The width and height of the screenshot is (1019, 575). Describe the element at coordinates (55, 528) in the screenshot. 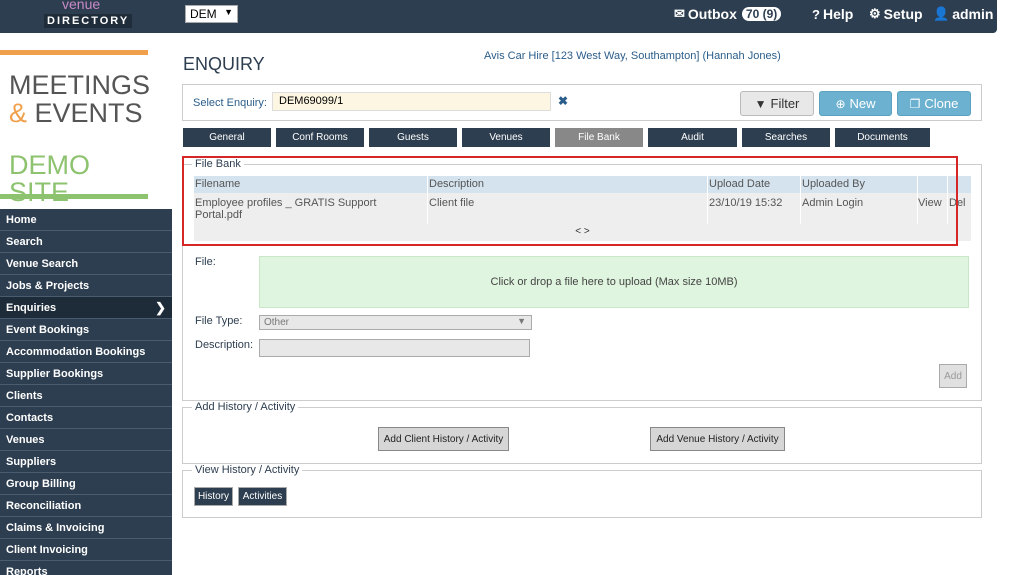

I see `sidebar-item-label: Claims & Invoicing` at that location.